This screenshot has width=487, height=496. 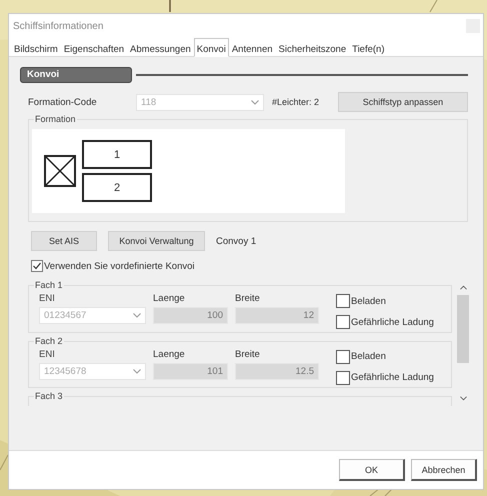 What do you see at coordinates (49, 396) in the screenshot?
I see `group-label: Fach 3` at bounding box center [49, 396].